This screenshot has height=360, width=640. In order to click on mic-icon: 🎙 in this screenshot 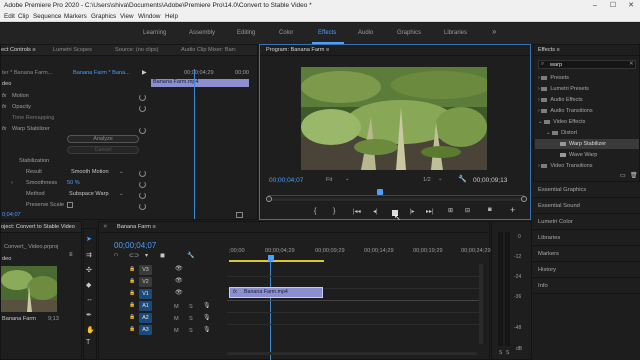, I will do `click(207, 305)`.